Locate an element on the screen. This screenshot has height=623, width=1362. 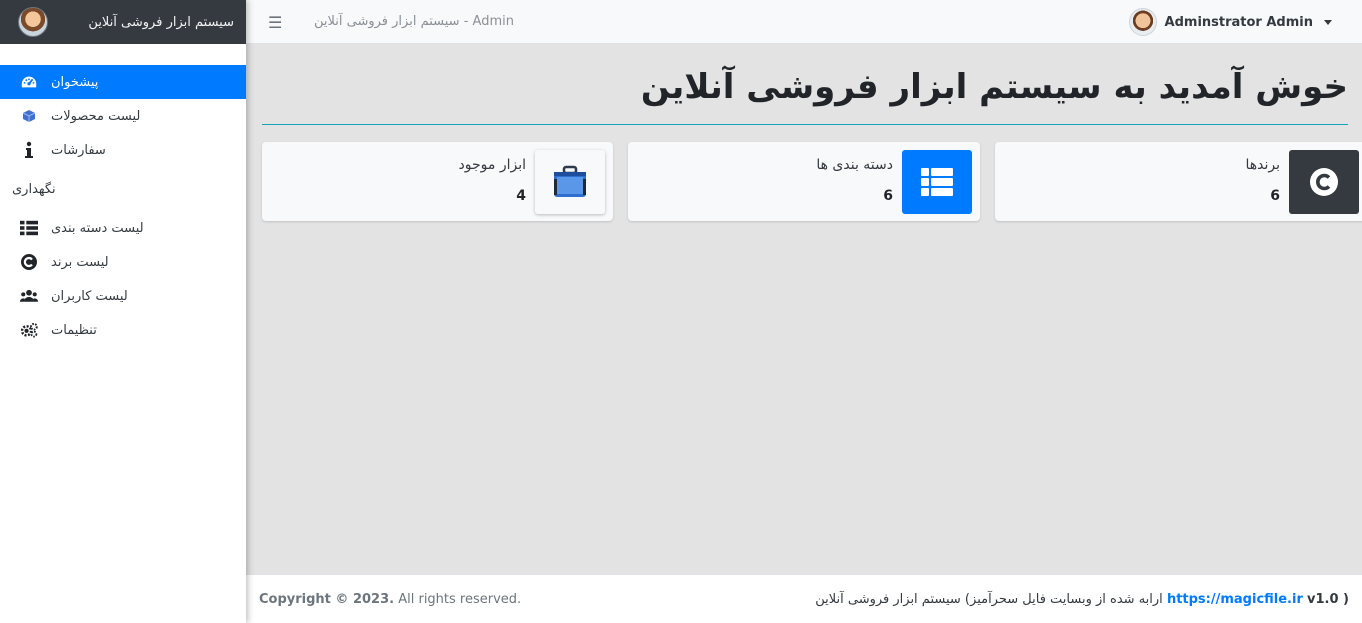
user-avatar is located at coordinates (1142, 22).